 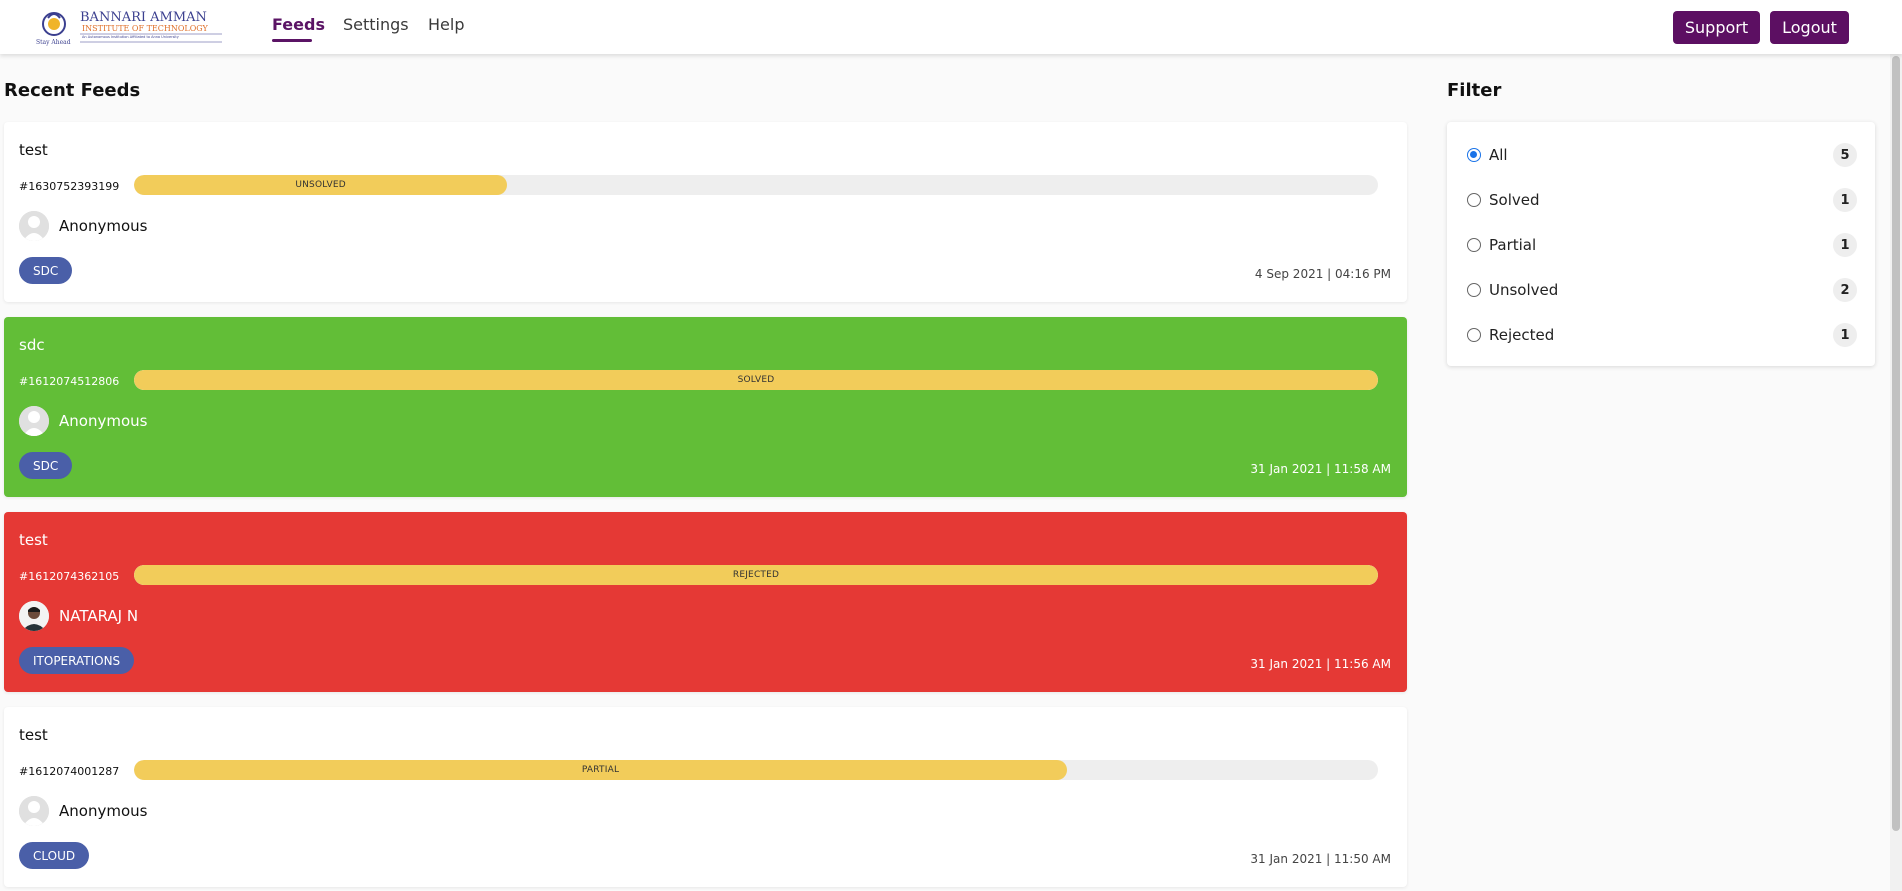 What do you see at coordinates (1522, 335) in the screenshot?
I see `filter-option-label: Rejected` at bounding box center [1522, 335].